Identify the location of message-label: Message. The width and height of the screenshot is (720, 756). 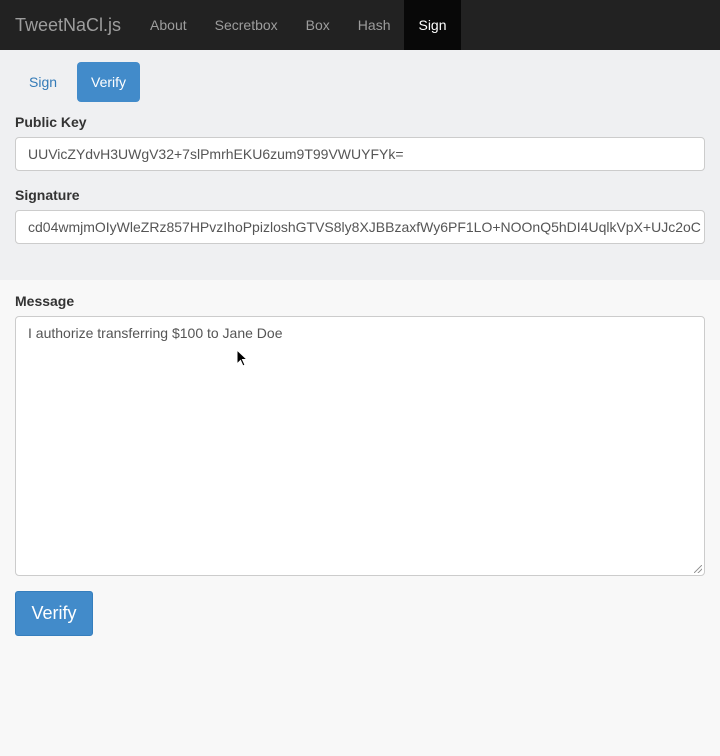
(45, 301).